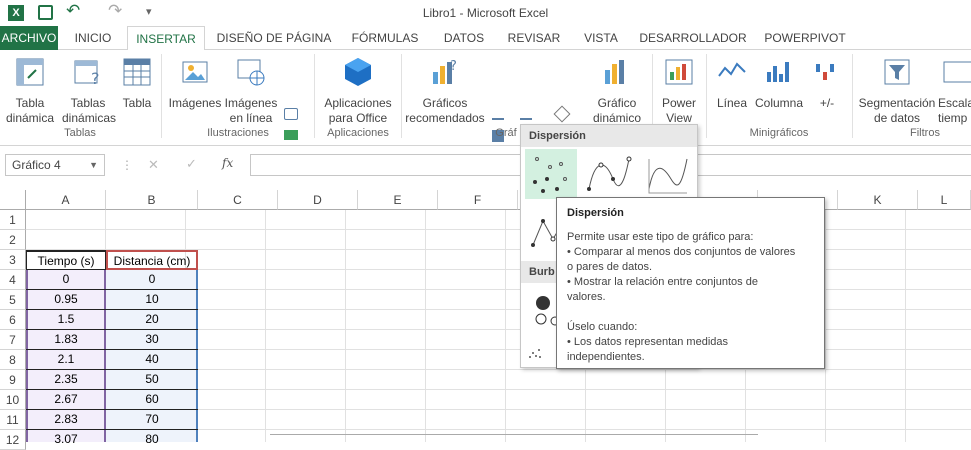 The image size is (971, 450). Describe the element at coordinates (464, 38) in the screenshot. I see `tab-datos: DATOS` at that location.